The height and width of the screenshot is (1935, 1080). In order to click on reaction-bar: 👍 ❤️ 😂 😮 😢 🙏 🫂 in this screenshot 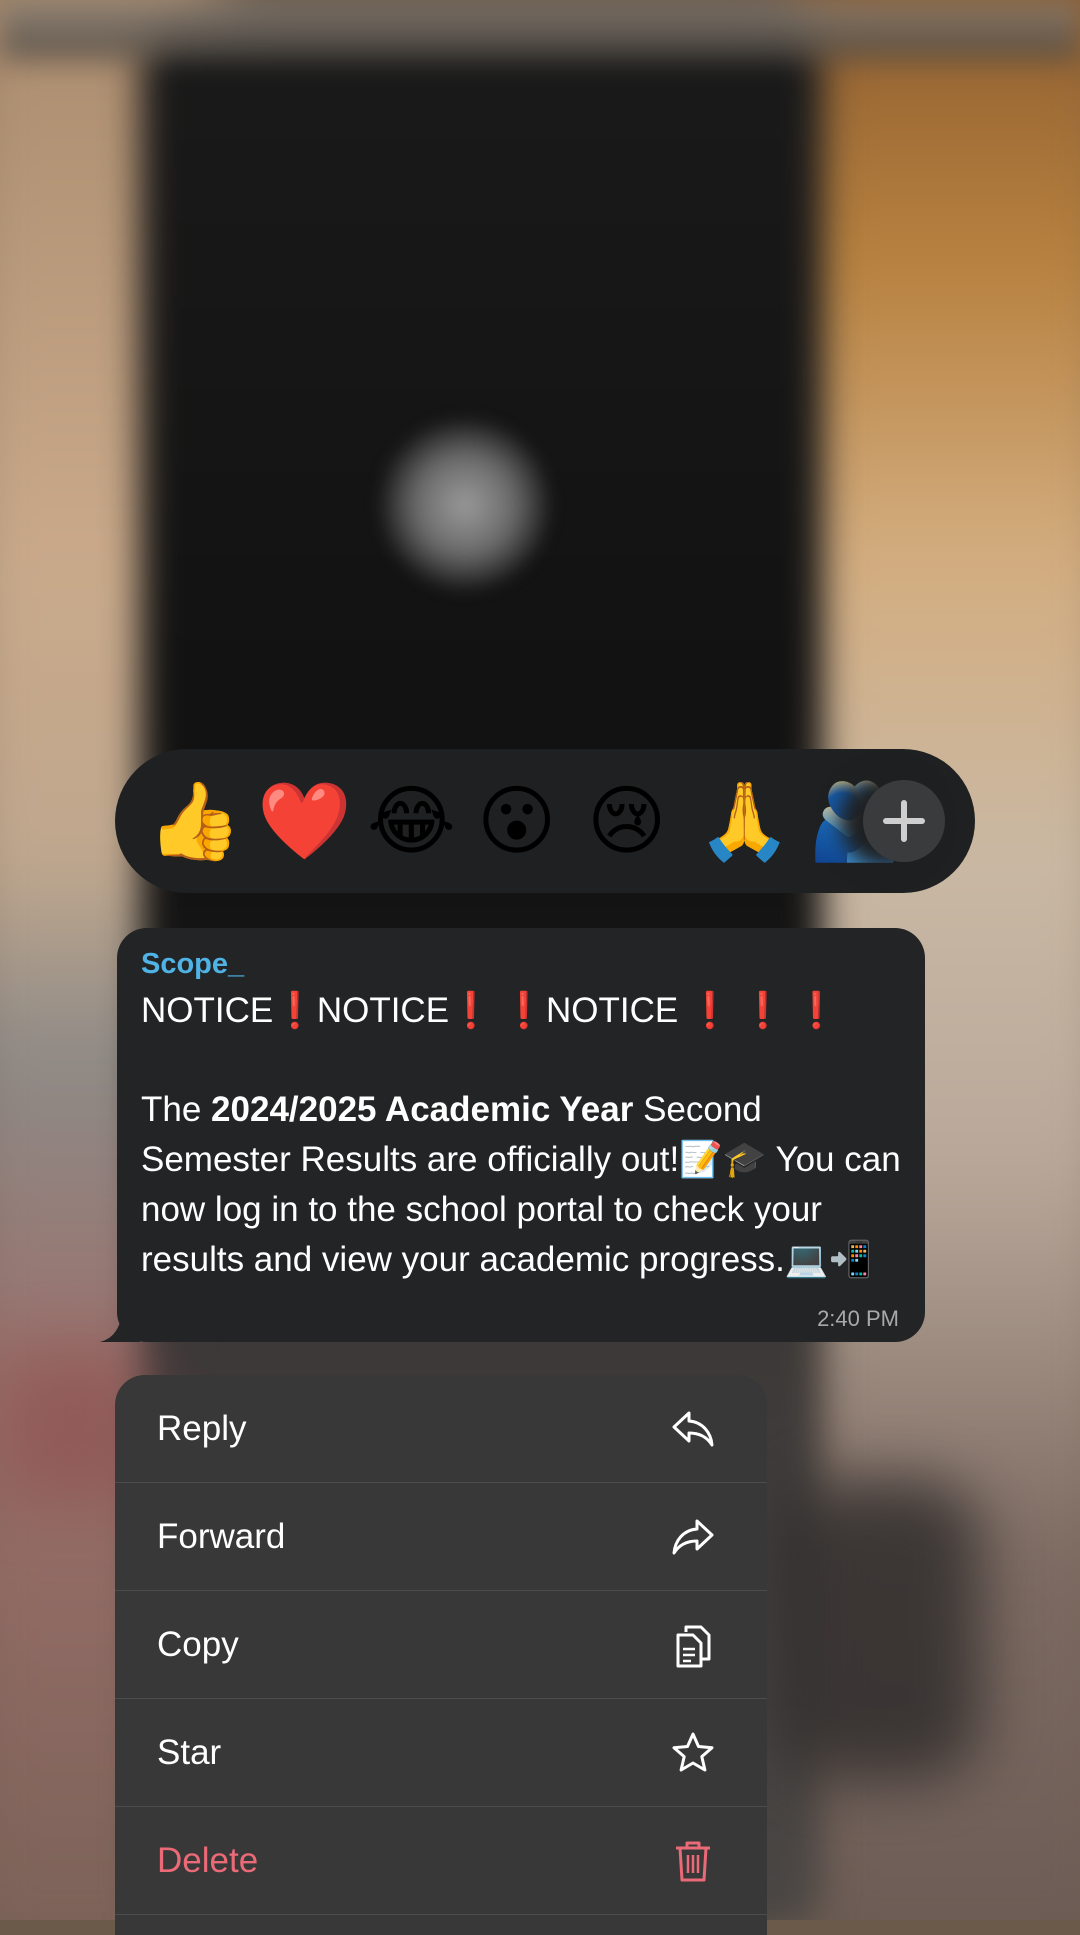, I will do `click(545, 821)`.